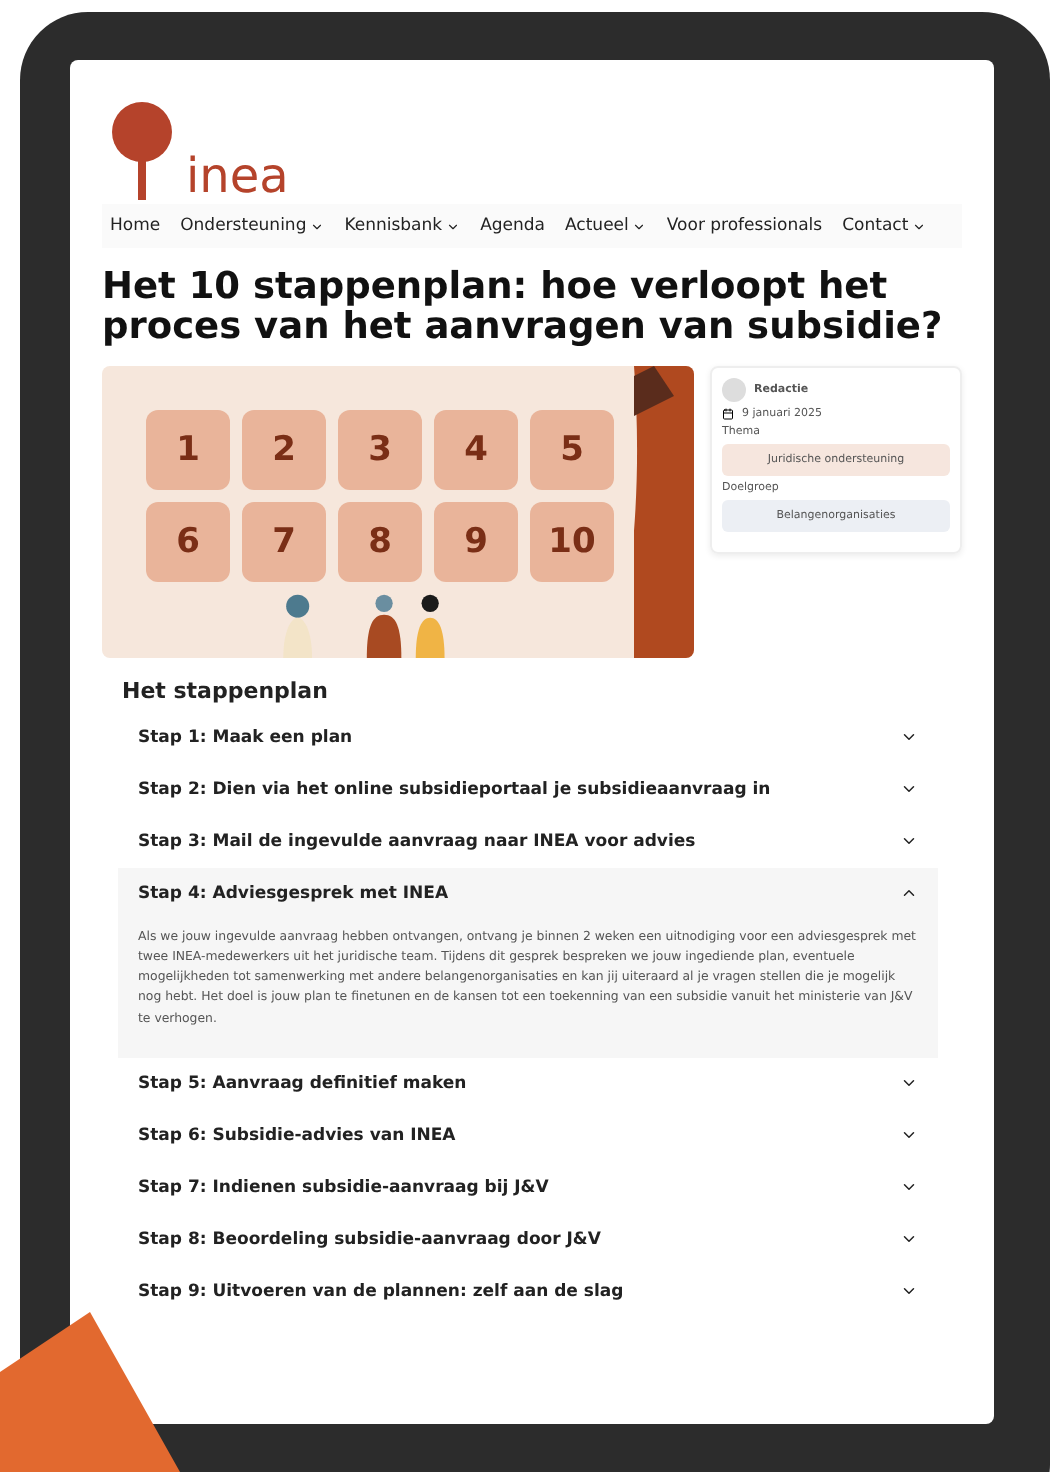 Image resolution: width=1060 pixels, height=1472 pixels. What do you see at coordinates (528, 893) in the screenshot?
I see `accordion-header: Stap 4: Adviesgesprek met INEA` at bounding box center [528, 893].